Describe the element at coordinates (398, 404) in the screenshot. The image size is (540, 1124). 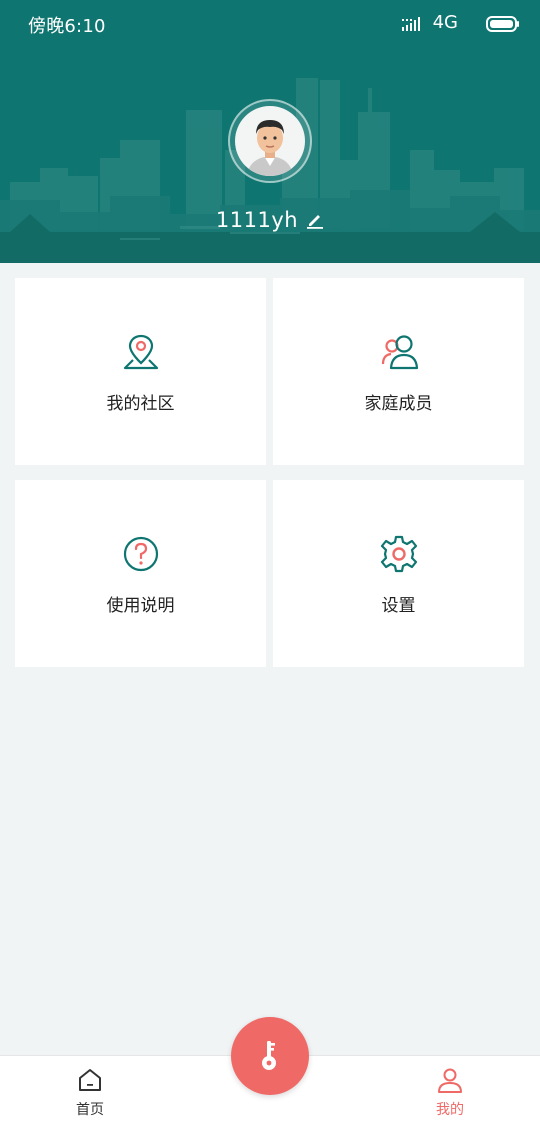
I see `menu-label-family-members: 家庭成员` at that location.